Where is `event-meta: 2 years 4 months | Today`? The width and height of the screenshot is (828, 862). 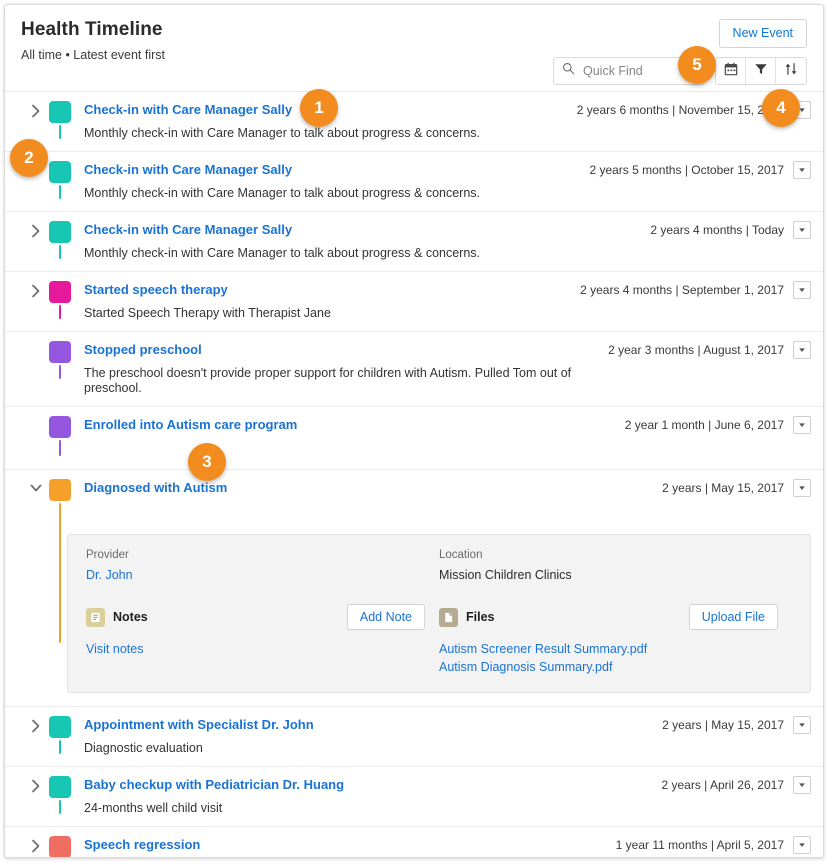 event-meta: 2 years 4 months | Today is located at coordinates (736, 230).